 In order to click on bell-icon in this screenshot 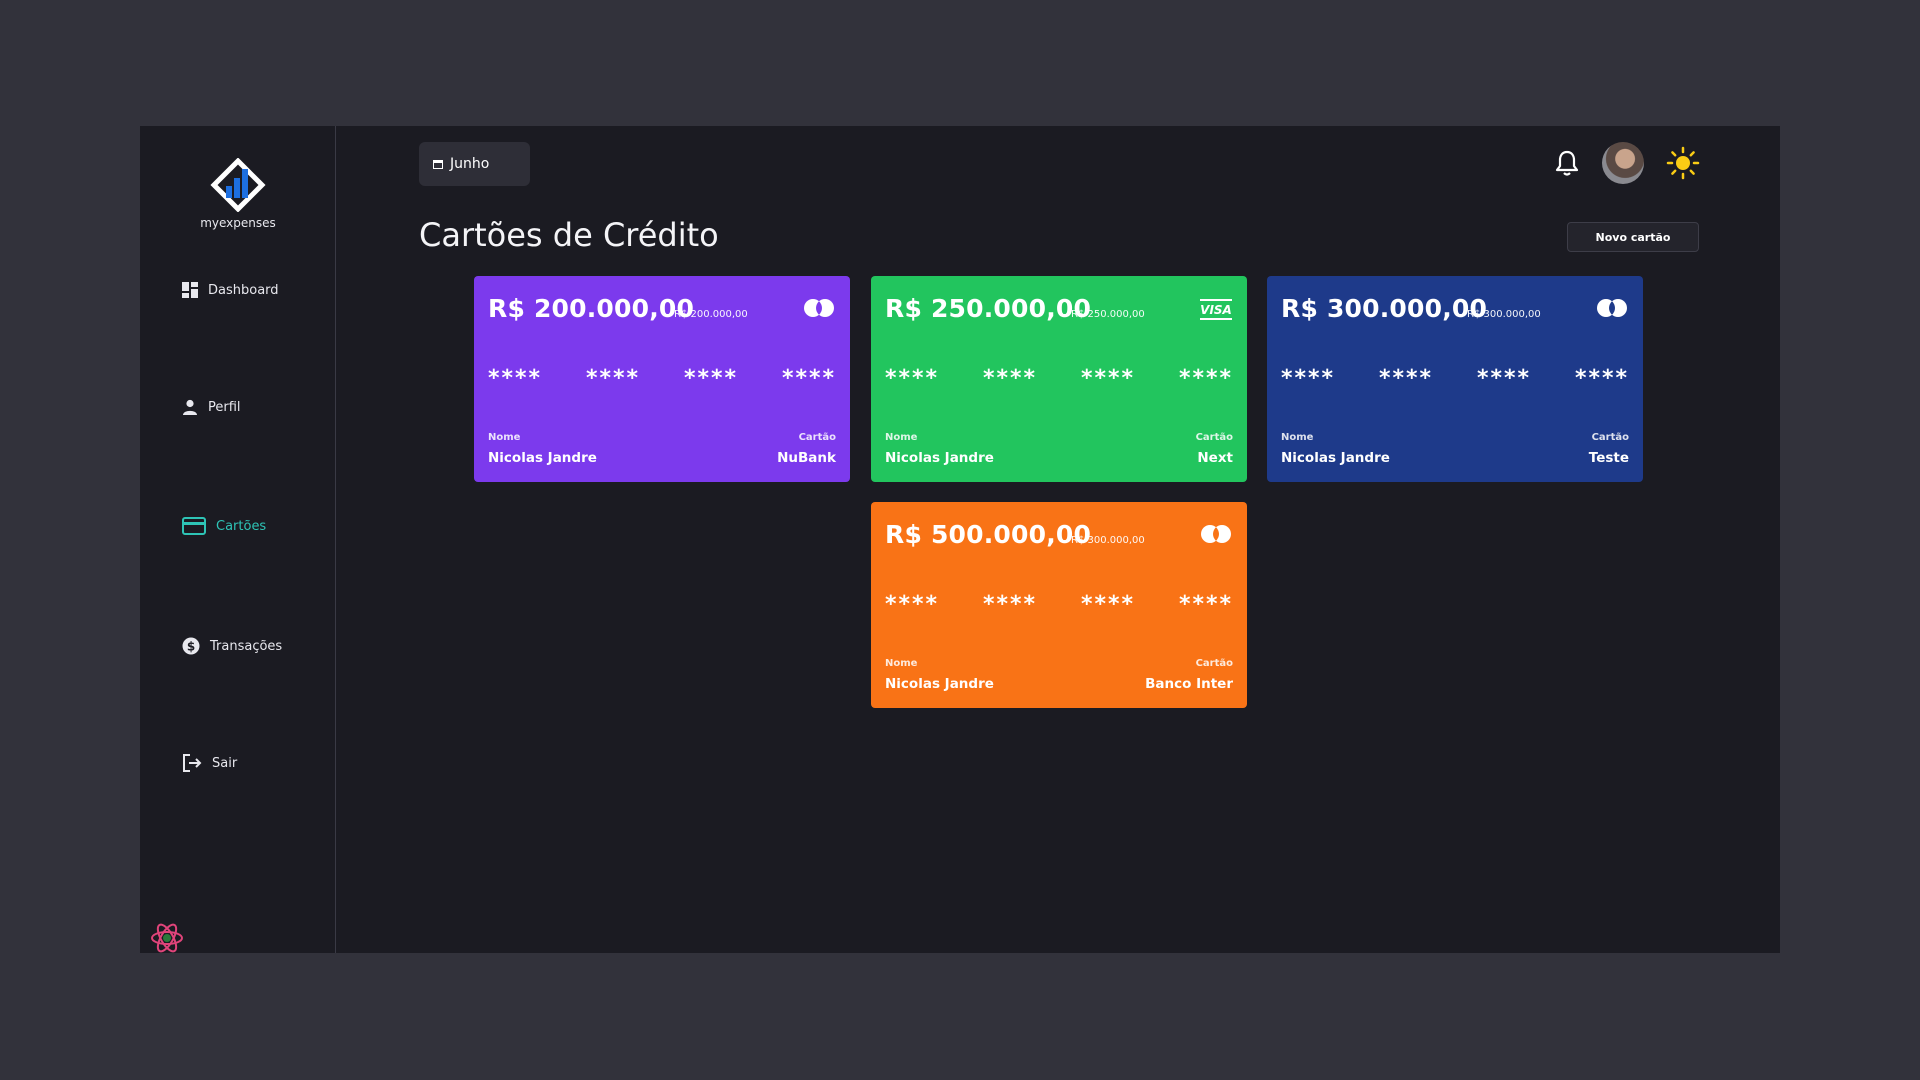, I will do `click(1567, 163)`.